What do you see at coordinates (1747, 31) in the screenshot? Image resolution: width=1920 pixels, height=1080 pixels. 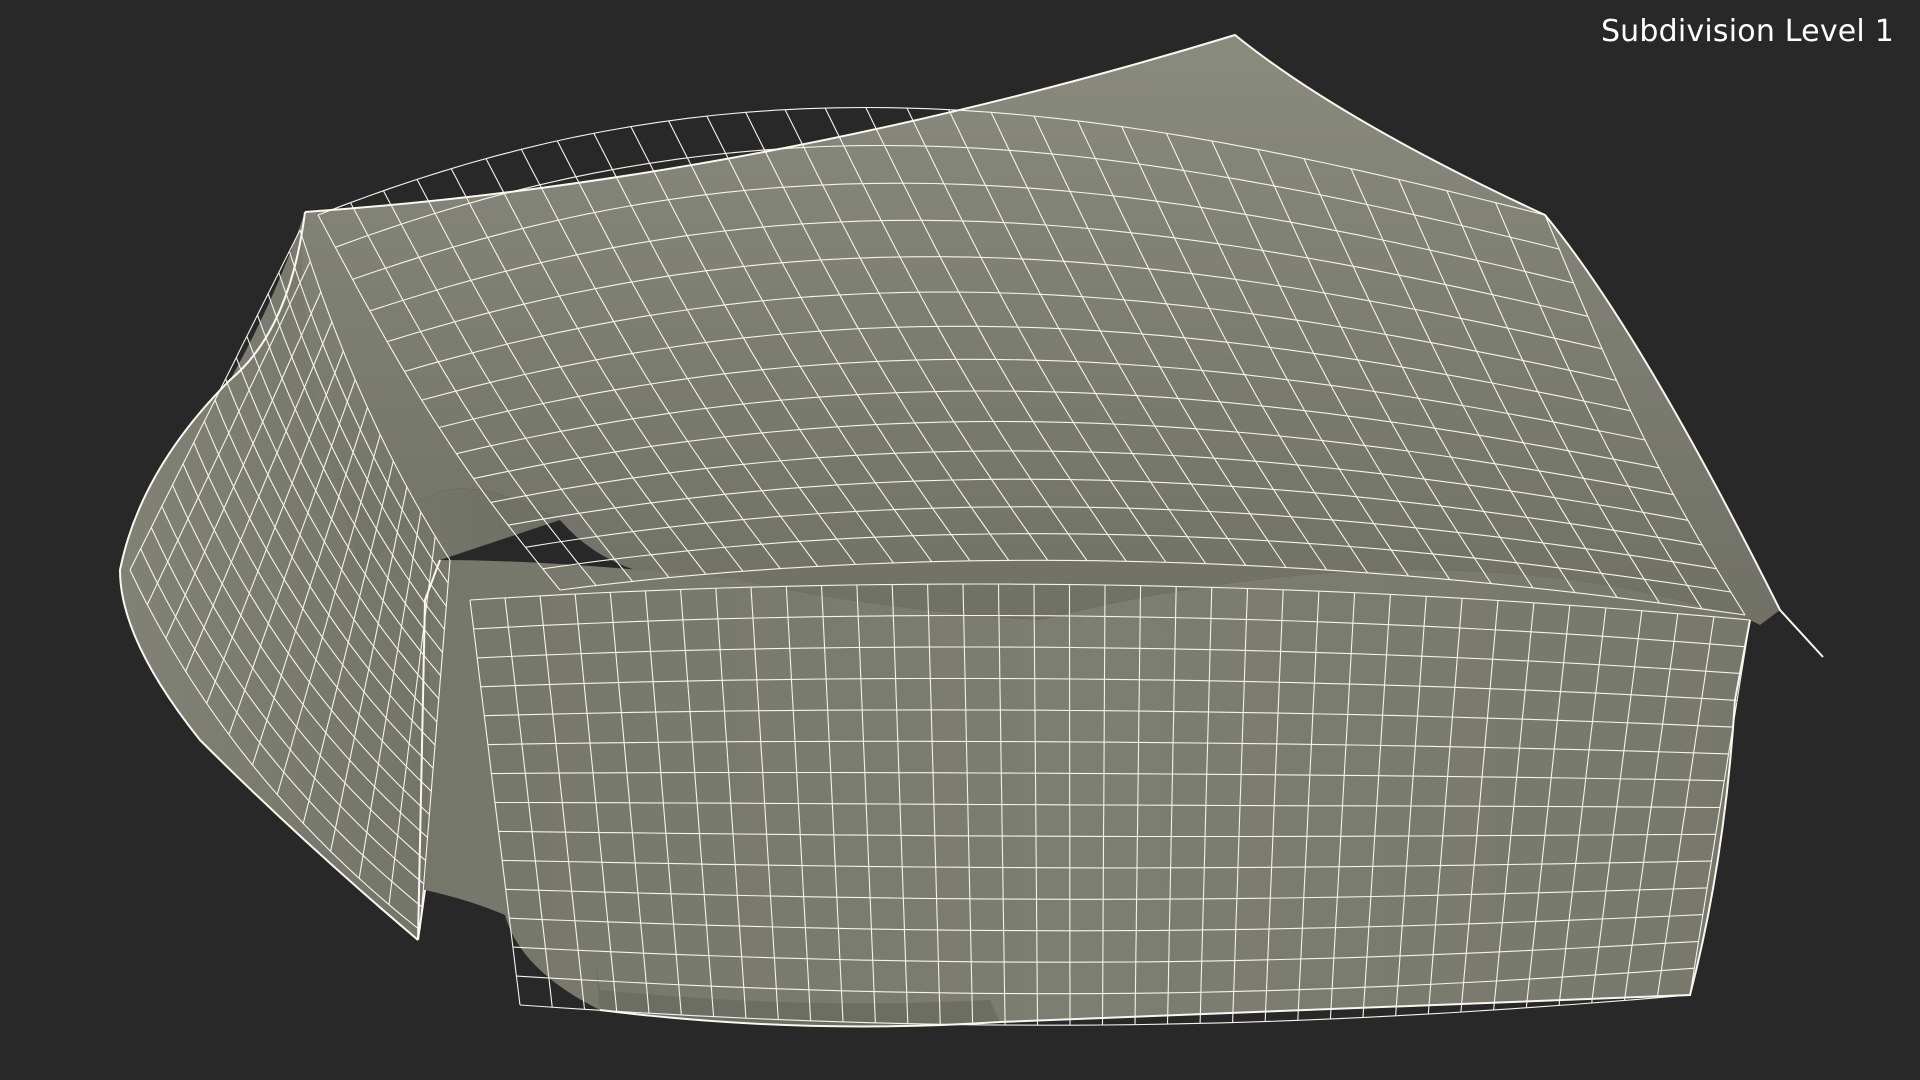 I see `subdivision-level-label: Subdivision Level 1` at bounding box center [1747, 31].